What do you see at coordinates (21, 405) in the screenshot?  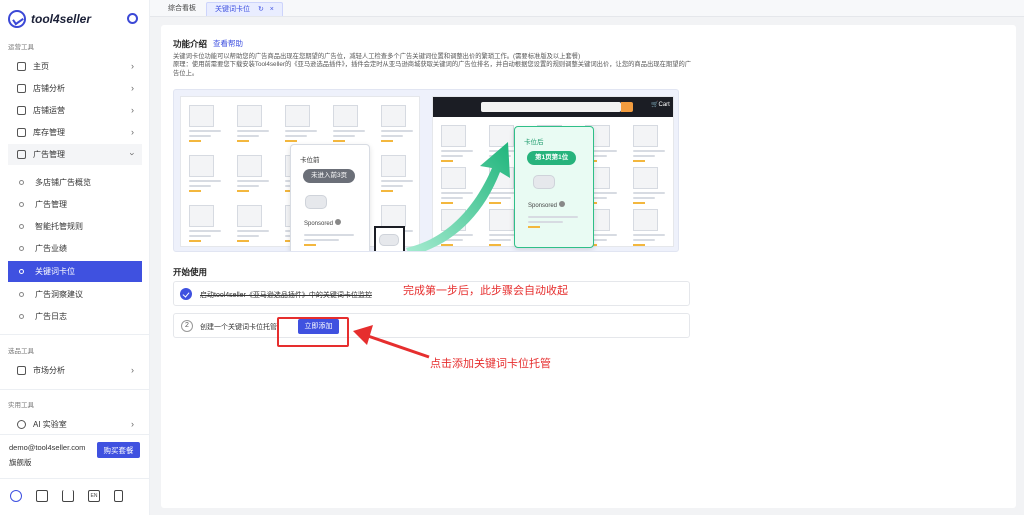 I see `section-util-title: 实用工具` at bounding box center [21, 405].